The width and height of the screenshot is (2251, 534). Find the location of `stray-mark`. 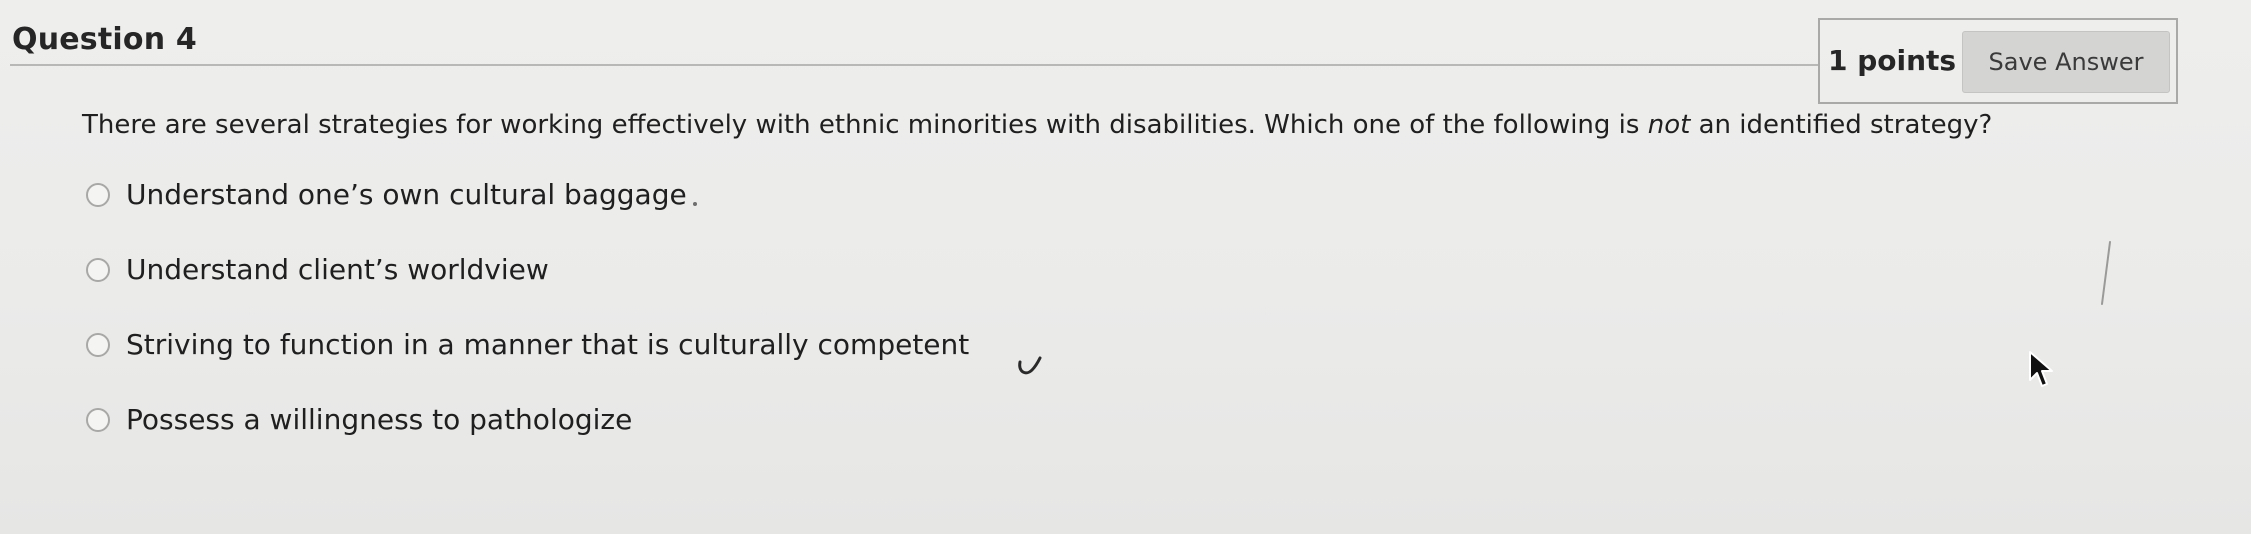

stray-mark is located at coordinates (695, 204).